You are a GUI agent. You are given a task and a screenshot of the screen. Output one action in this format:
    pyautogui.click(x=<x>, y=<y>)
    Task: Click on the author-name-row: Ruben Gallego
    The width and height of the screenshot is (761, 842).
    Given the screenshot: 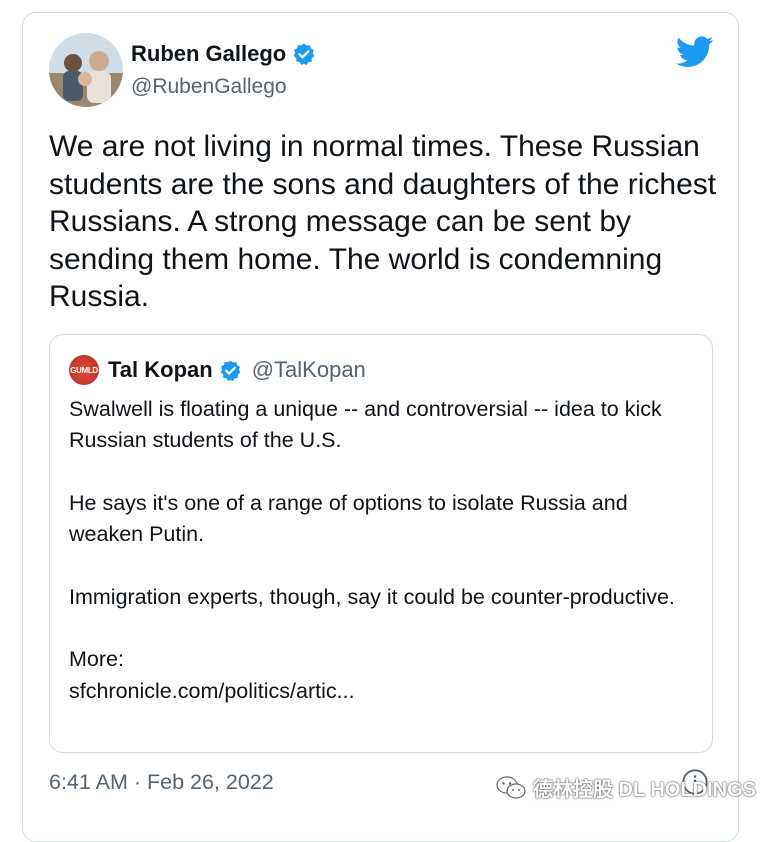 What is the action you would take?
    pyautogui.click(x=223, y=54)
    